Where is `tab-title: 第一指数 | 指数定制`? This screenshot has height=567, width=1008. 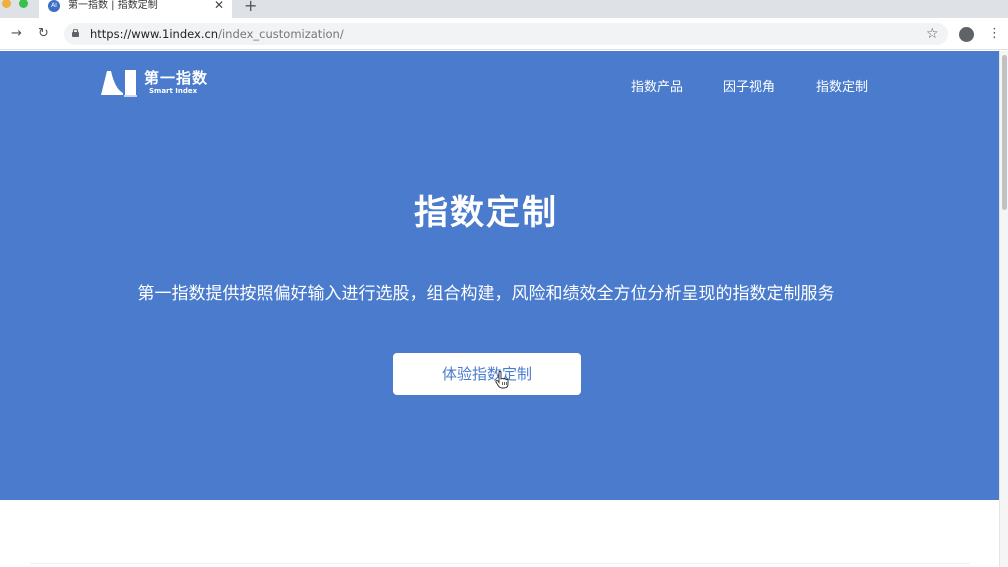
tab-title: 第一指数 | 指数定制 is located at coordinates (113, 5).